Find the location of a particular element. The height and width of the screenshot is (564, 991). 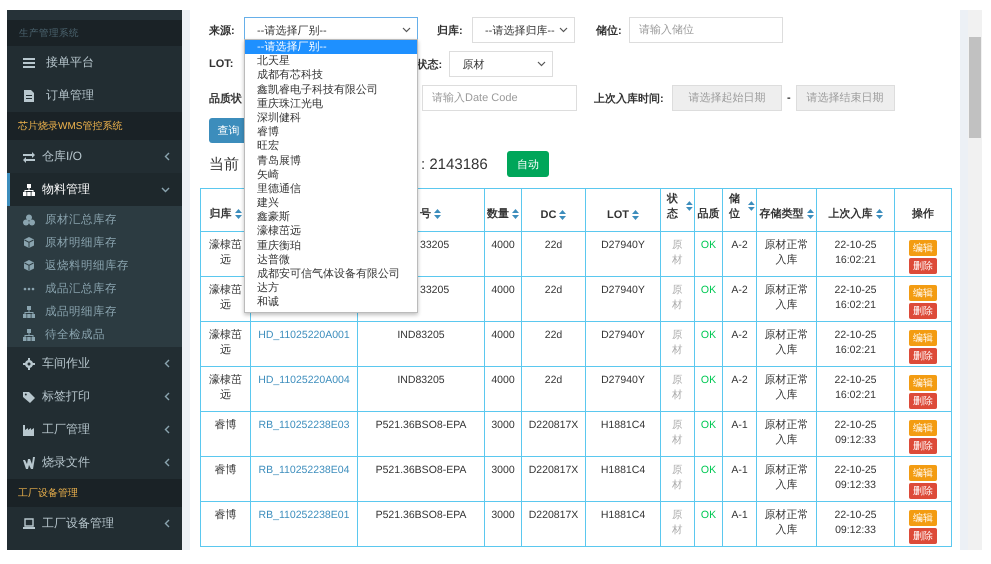

file-icon is located at coordinates (29, 96).